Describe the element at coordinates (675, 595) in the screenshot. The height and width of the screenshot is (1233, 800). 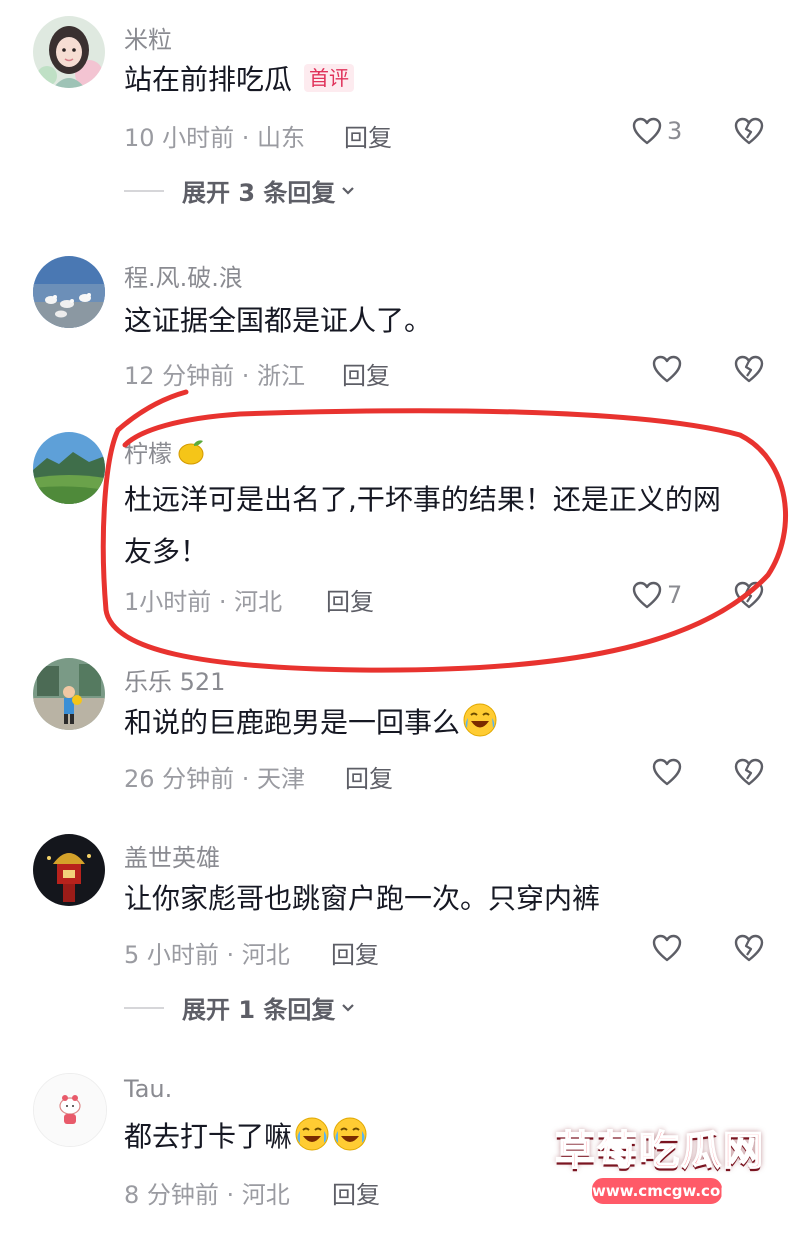
I see `like-count: 7` at that location.